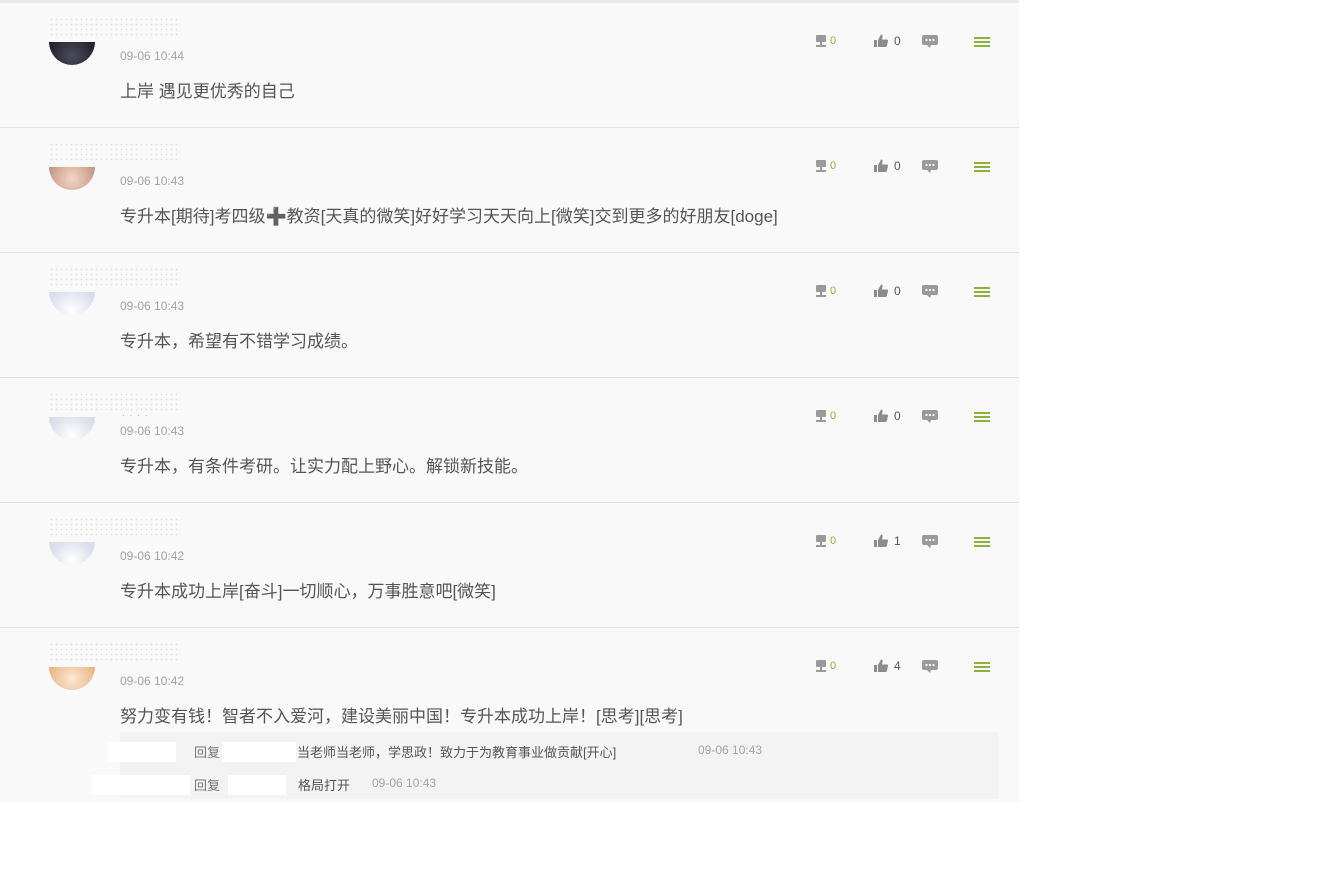  I want to click on like-count: 4, so click(897, 666).